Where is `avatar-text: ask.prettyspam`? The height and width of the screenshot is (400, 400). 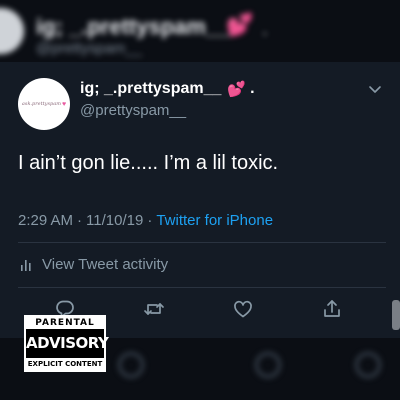
avatar-text: ask.prettyspam is located at coordinates (41, 104).